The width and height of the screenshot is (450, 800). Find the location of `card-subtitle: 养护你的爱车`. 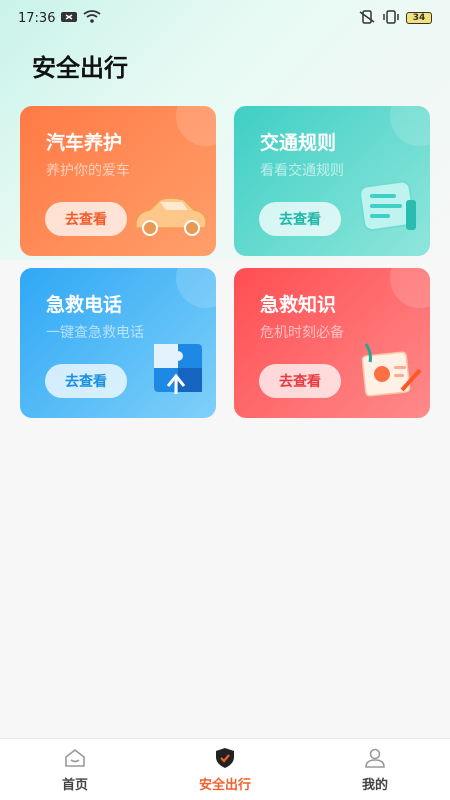

card-subtitle: 养护你的爱车 is located at coordinates (88, 171).